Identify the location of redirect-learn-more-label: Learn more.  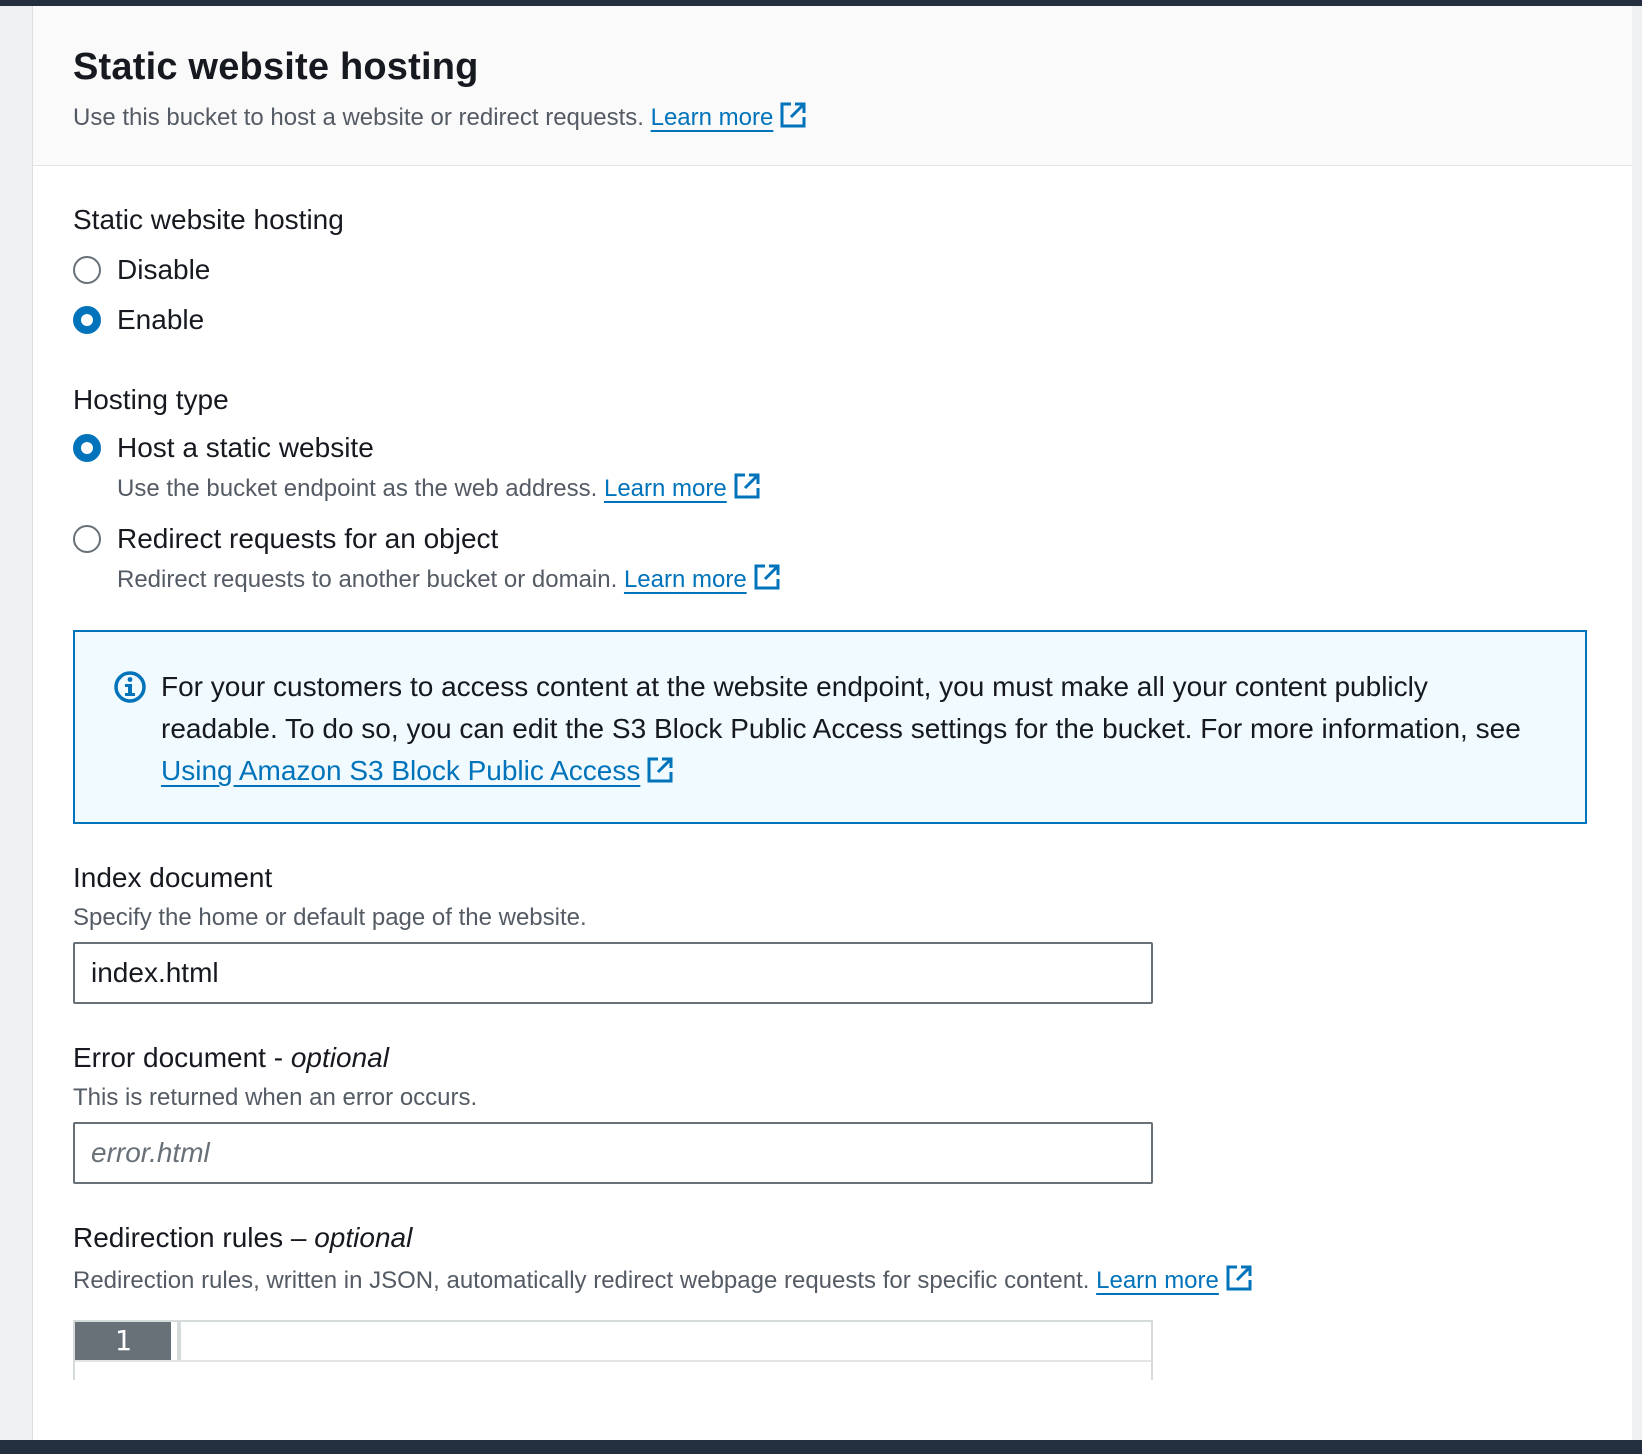
(685, 579).